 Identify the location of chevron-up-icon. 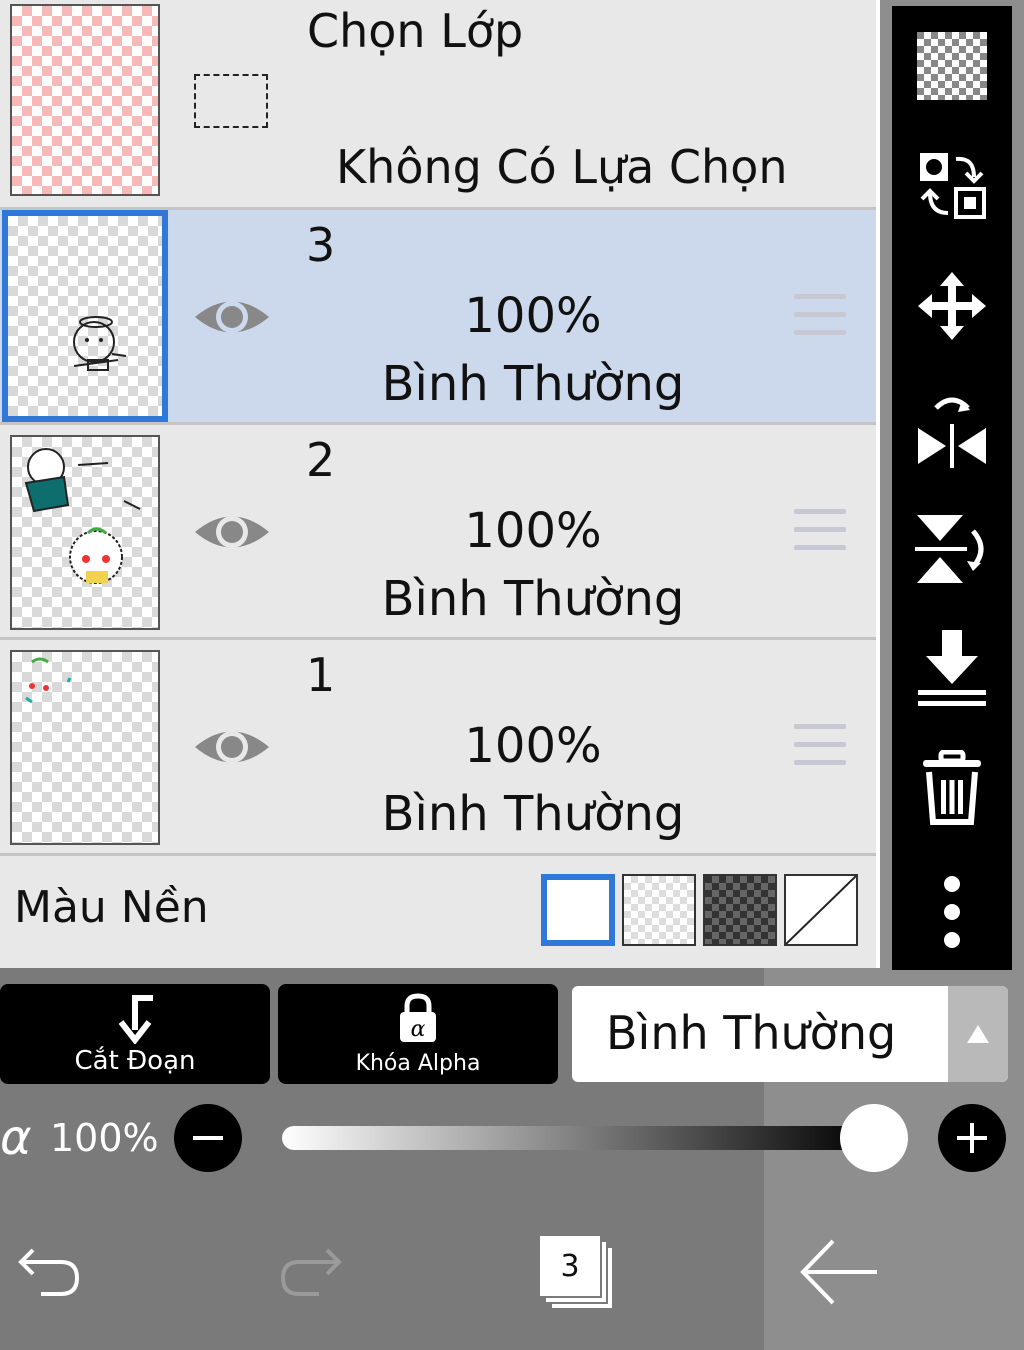
(978, 1034).